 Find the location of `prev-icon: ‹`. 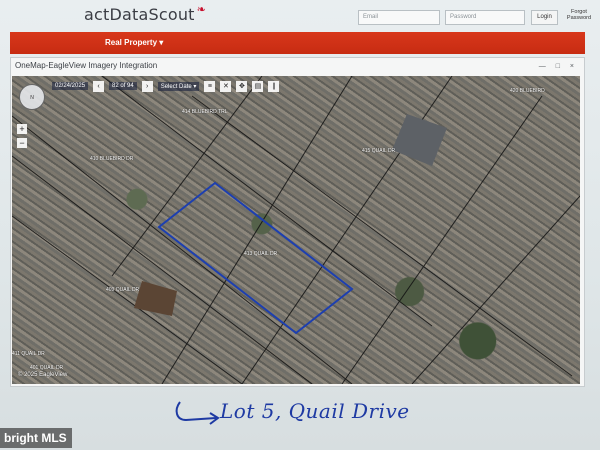

prev-icon: ‹ is located at coordinates (99, 86).